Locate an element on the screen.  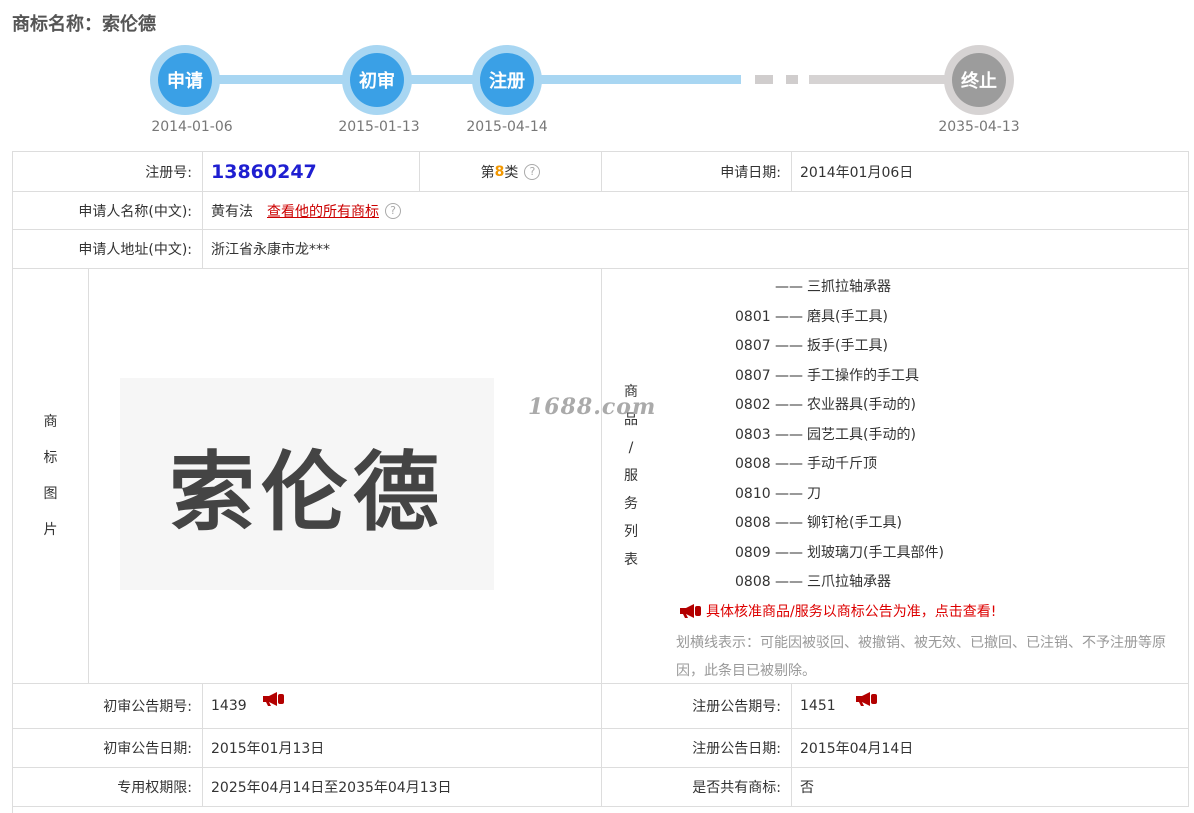
address: 浙江省永康市龙*** is located at coordinates (696, 249).